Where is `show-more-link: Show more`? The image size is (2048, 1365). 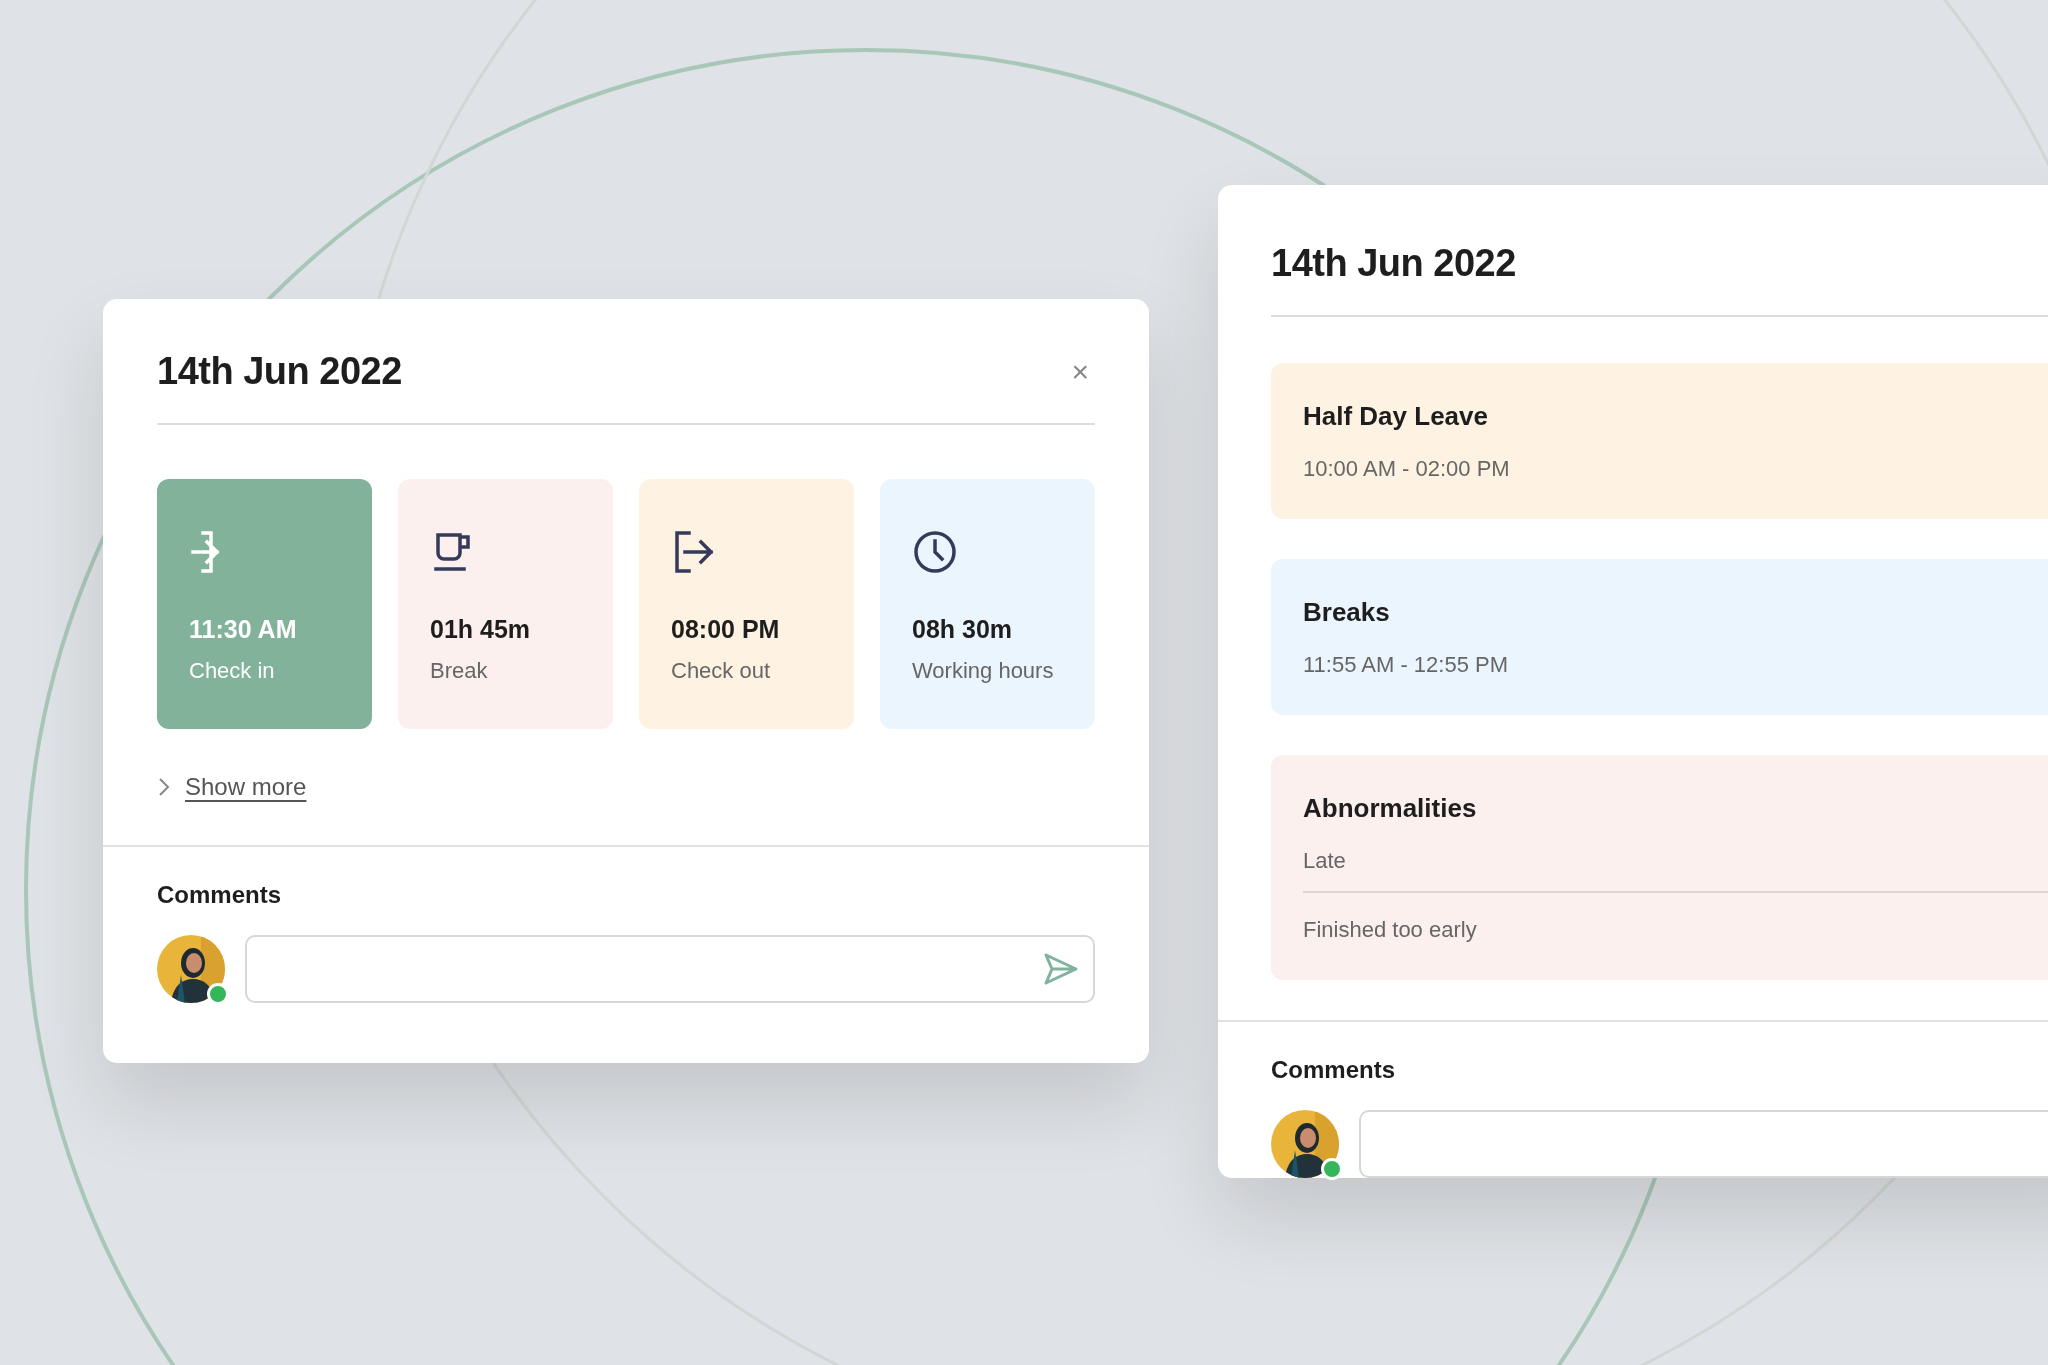 show-more-link: Show more is located at coordinates (246, 786).